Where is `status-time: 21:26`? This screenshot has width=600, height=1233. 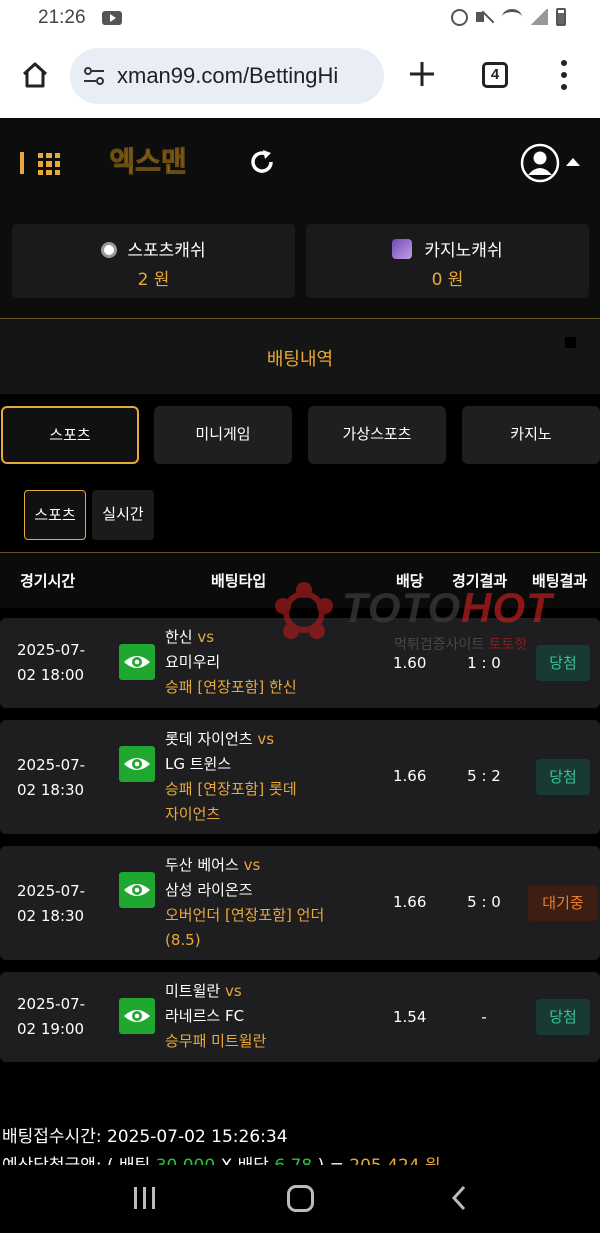 status-time: 21:26 is located at coordinates (62, 17).